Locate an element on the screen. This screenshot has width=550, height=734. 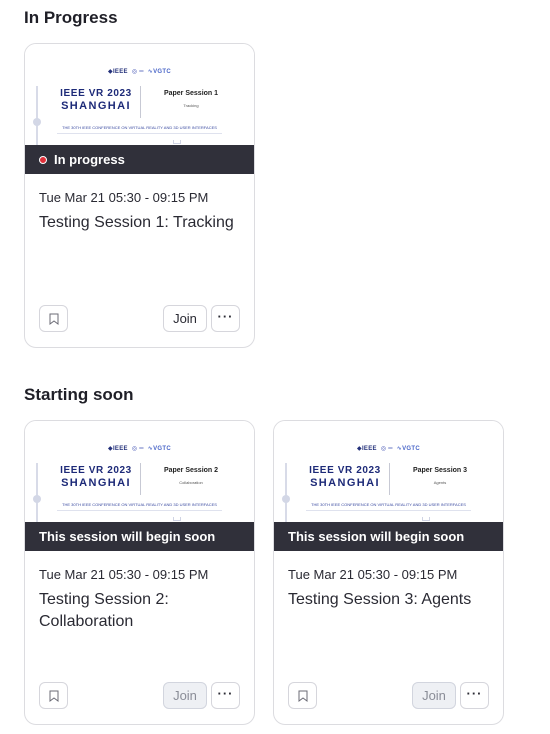
status-bar: In progress is located at coordinates (139, 159).